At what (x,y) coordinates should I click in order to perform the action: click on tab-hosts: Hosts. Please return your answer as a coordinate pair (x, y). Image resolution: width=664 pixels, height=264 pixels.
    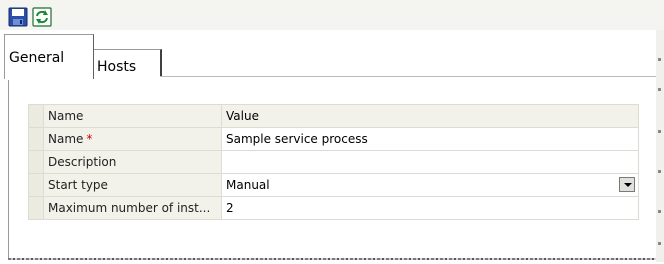
    Looking at the image, I should click on (127, 62).